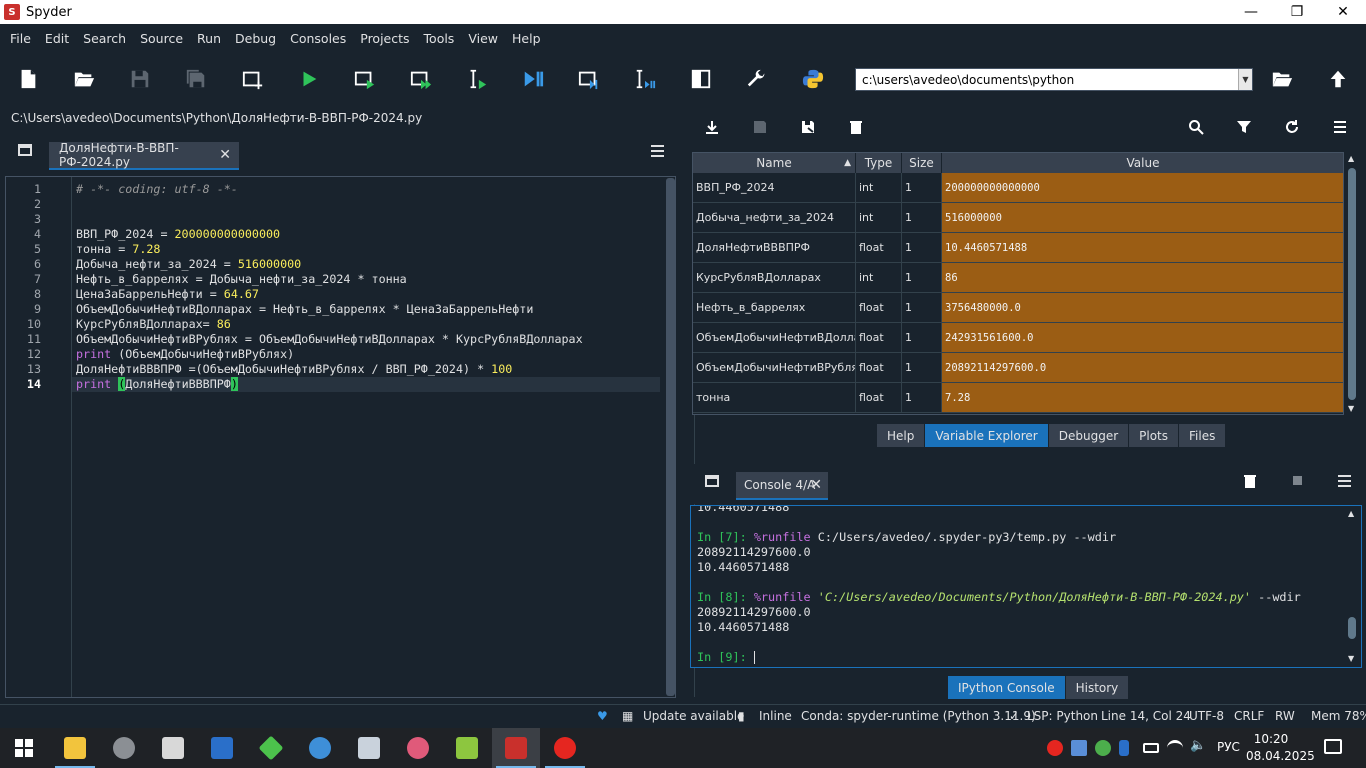  What do you see at coordinates (1142, 398) in the screenshot?
I see `variable-value: 7.28` at bounding box center [1142, 398].